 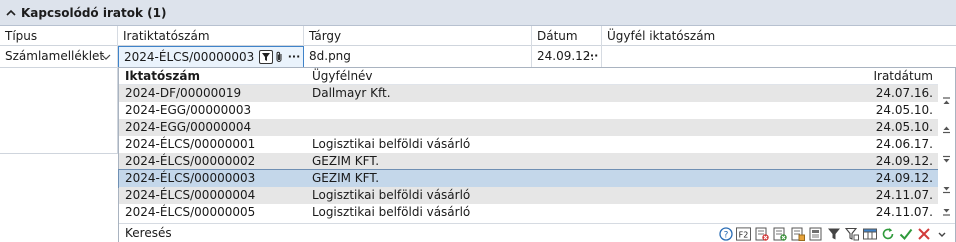 What do you see at coordinates (779, 233) in the screenshot?
I see `remove-records-icon` at bounding box center [779, 233].